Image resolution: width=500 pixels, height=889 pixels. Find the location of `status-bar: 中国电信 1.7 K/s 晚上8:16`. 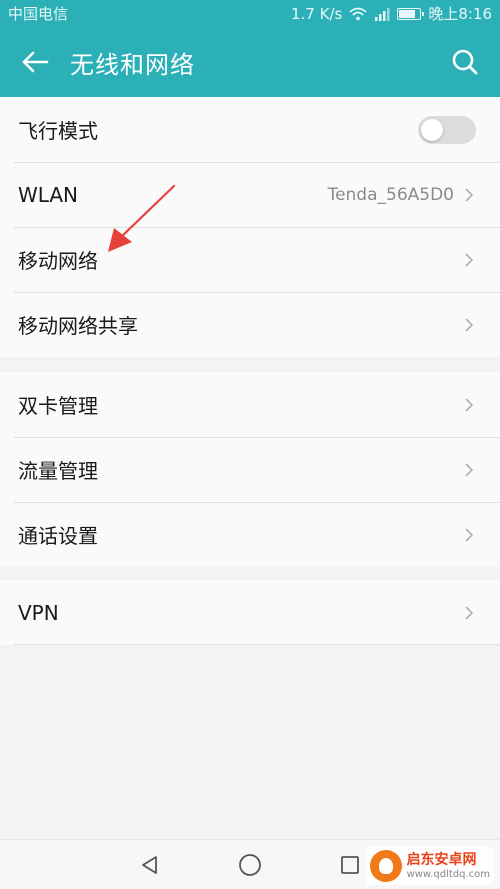

status-bar: 中国电信 1.7 K/s 晚上8:16 is located at coordinates (250, 13).